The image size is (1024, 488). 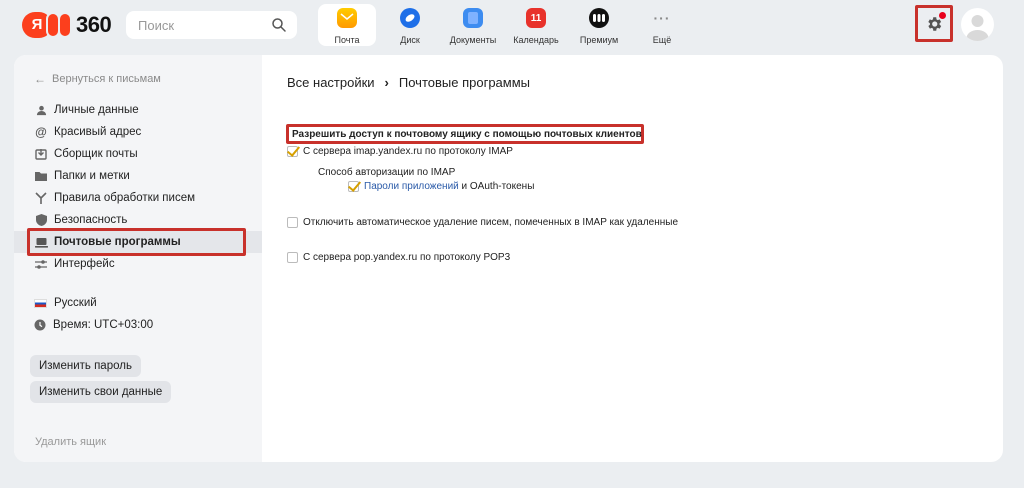 I want to click on service-more: ··· Ещё, so click(x=662, y=25).